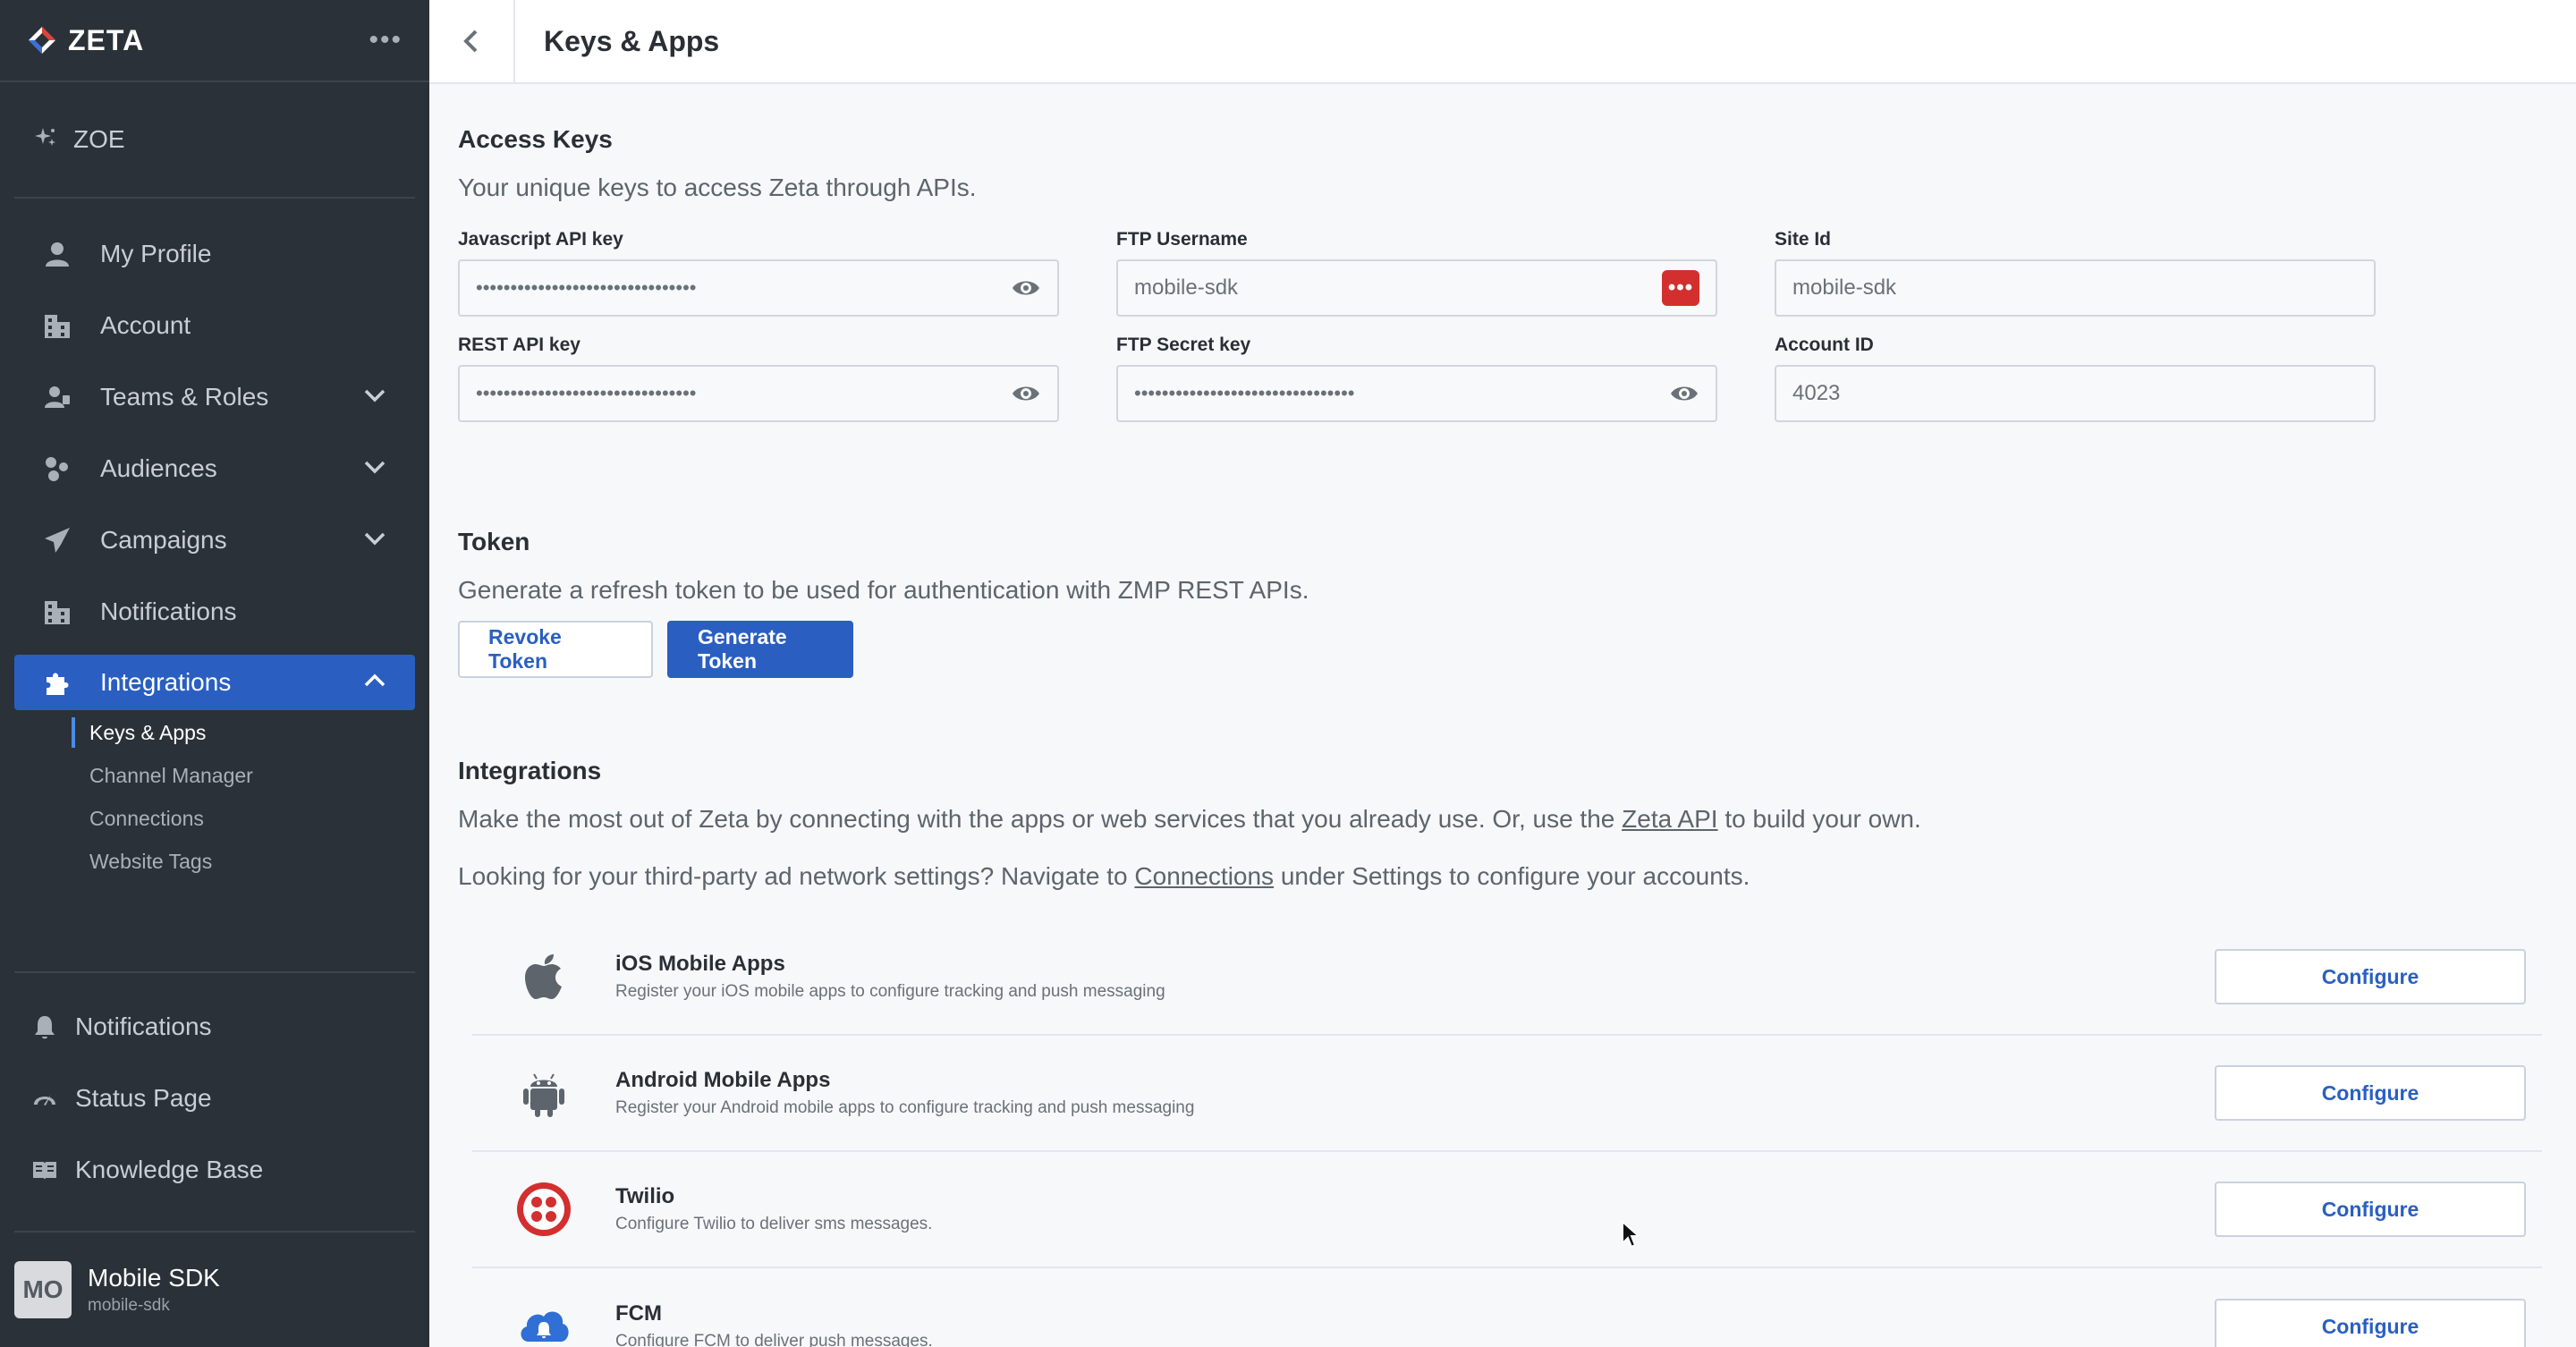  I want to click on subnav-item-keys-apps: Keys & Apps, so click(250, 732).